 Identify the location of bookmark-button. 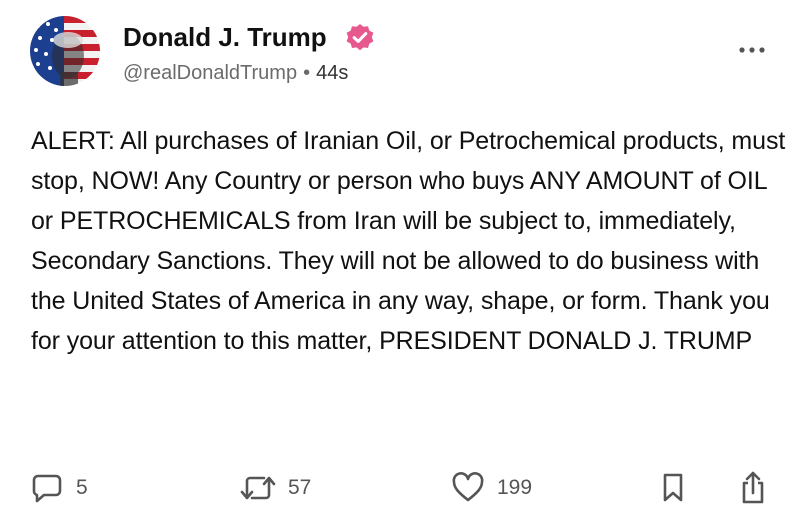
(673, 488).